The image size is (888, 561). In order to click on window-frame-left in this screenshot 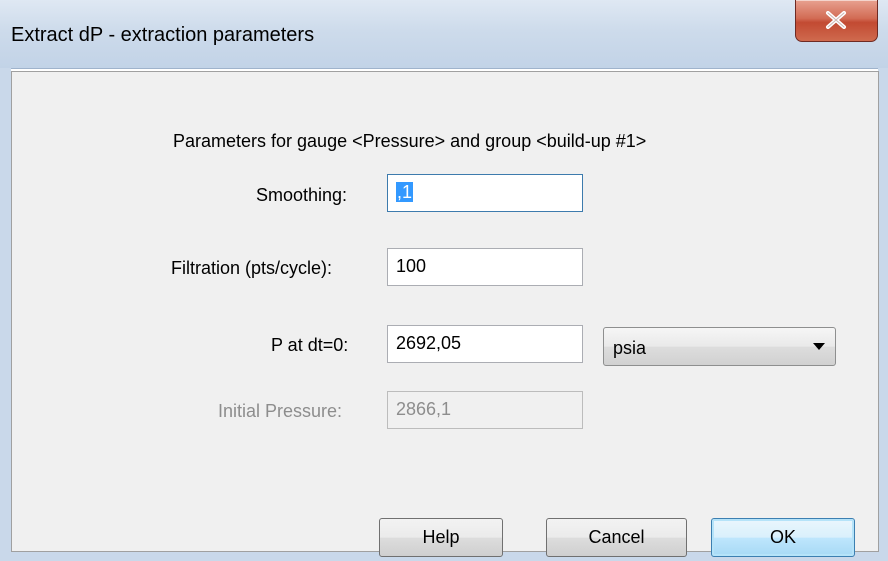, I will do `click(5, 314)`.